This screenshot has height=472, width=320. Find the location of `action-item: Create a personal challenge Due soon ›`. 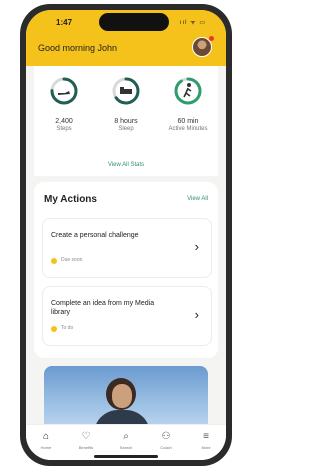

action-item: Create a personal challenge Due soon › is located at coordinates (127, 248).